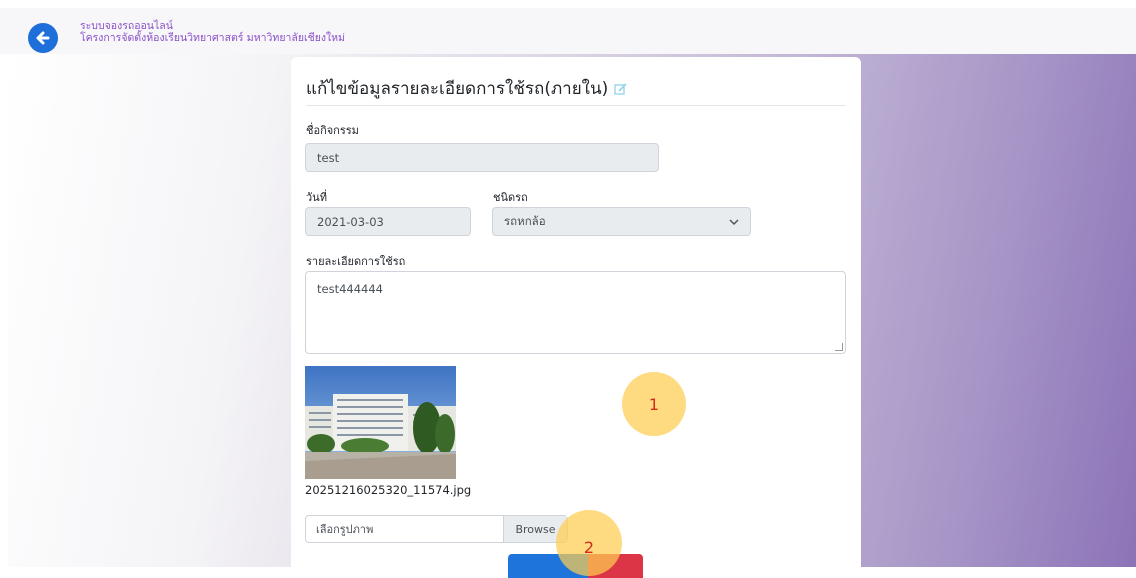  Describe the element at coordinates (576, 105) in the screenshot. I see `divider` at that location.